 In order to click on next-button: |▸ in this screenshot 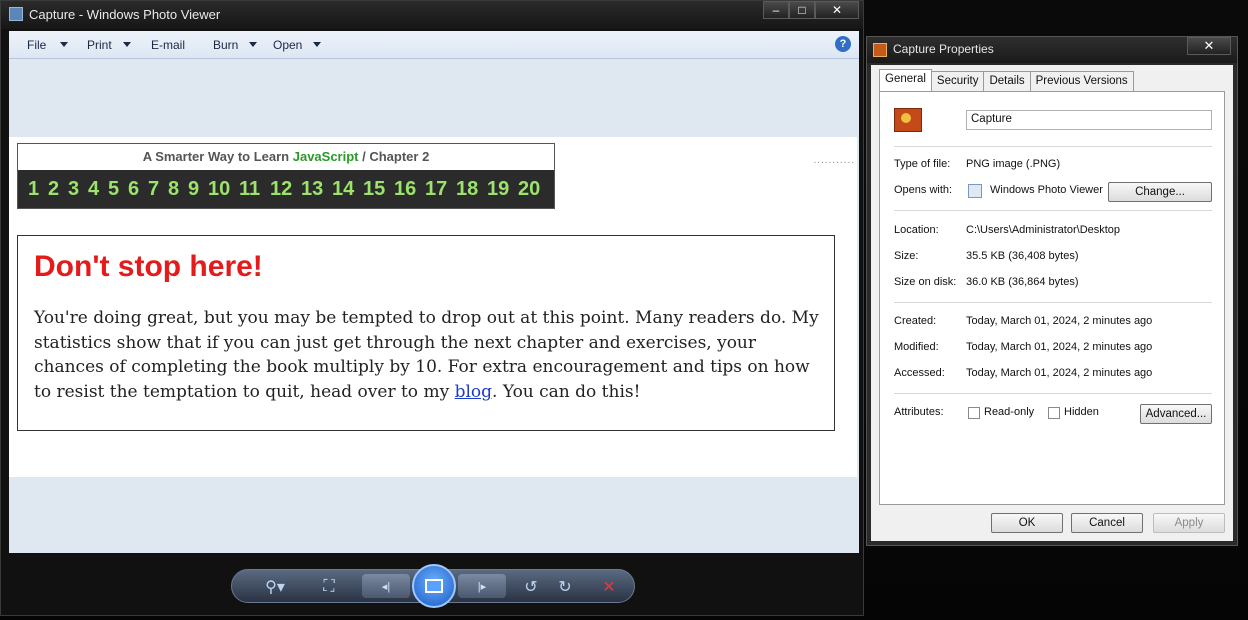, I will do `click(482, 586)`.